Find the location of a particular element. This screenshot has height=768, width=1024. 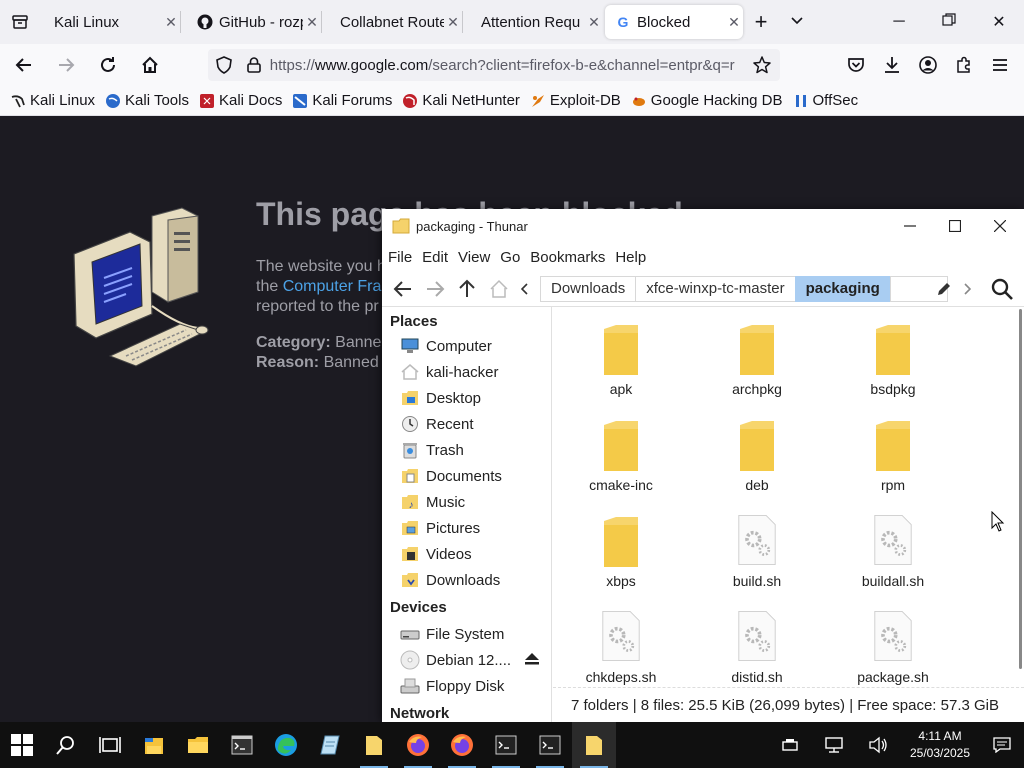

folder-item-deb: deb is located at coordinates (757, 455).